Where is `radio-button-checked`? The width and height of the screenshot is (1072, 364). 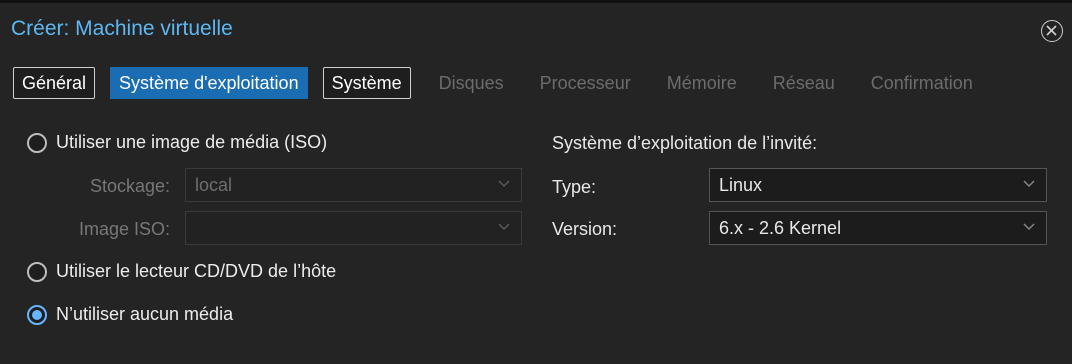 radio-button-checked is located at coordinates (37, 314).